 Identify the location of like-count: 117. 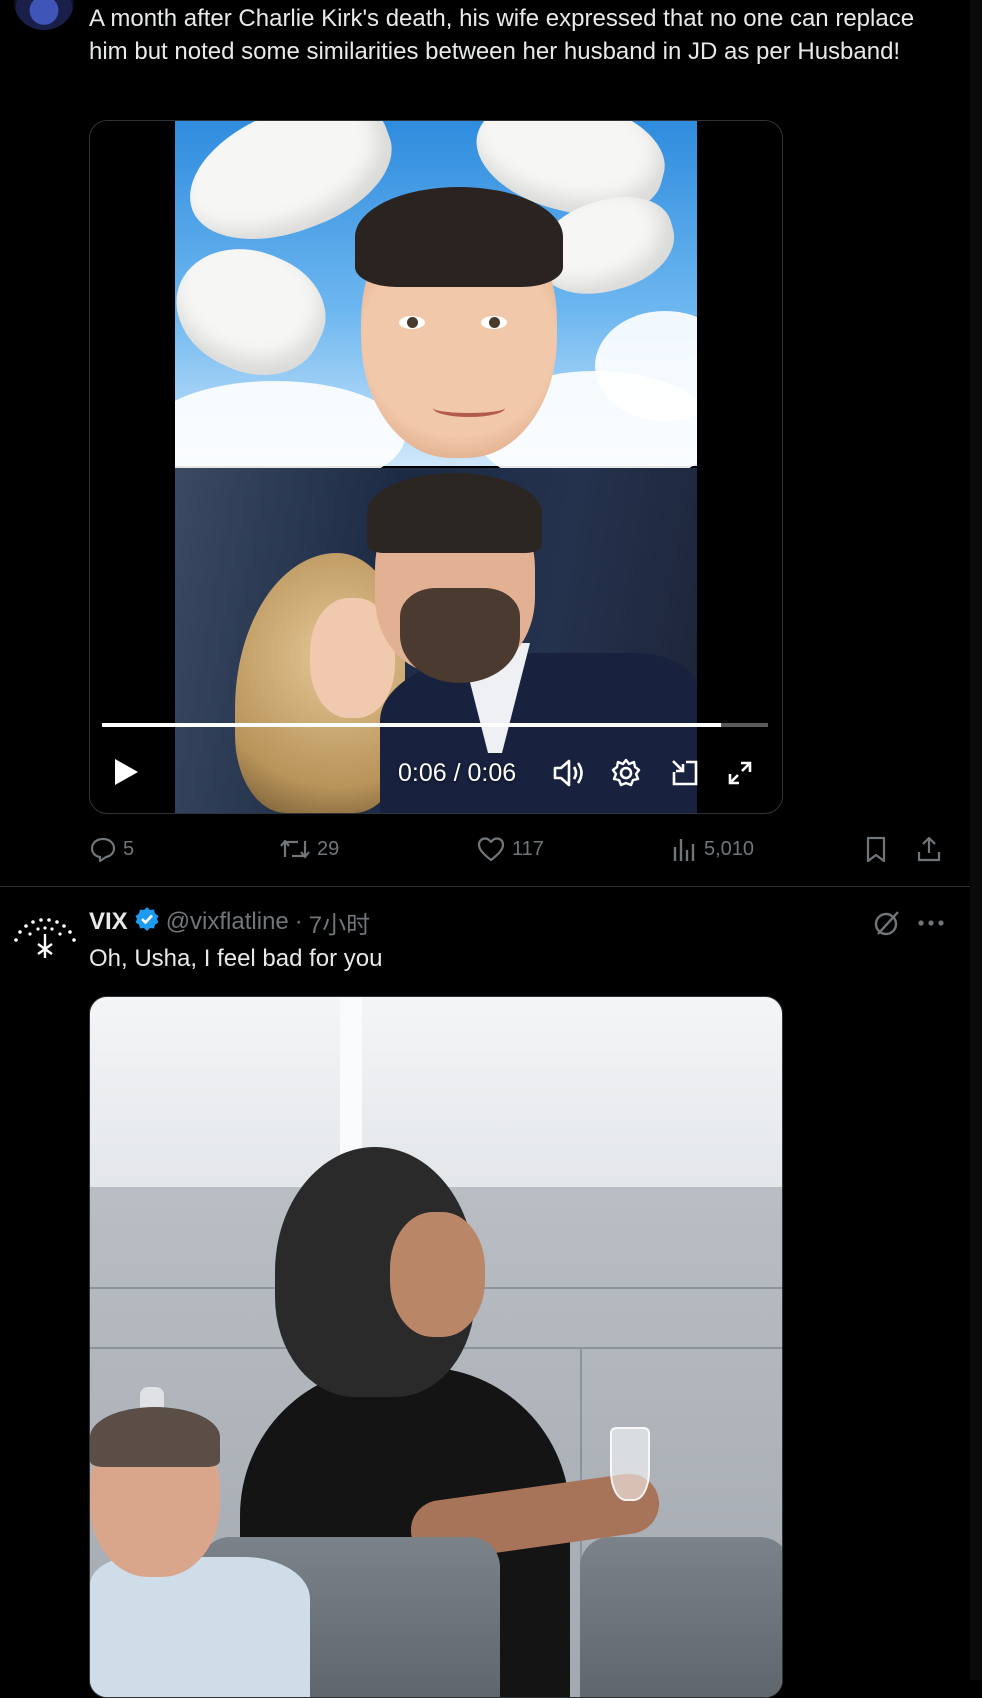
(528, 848).